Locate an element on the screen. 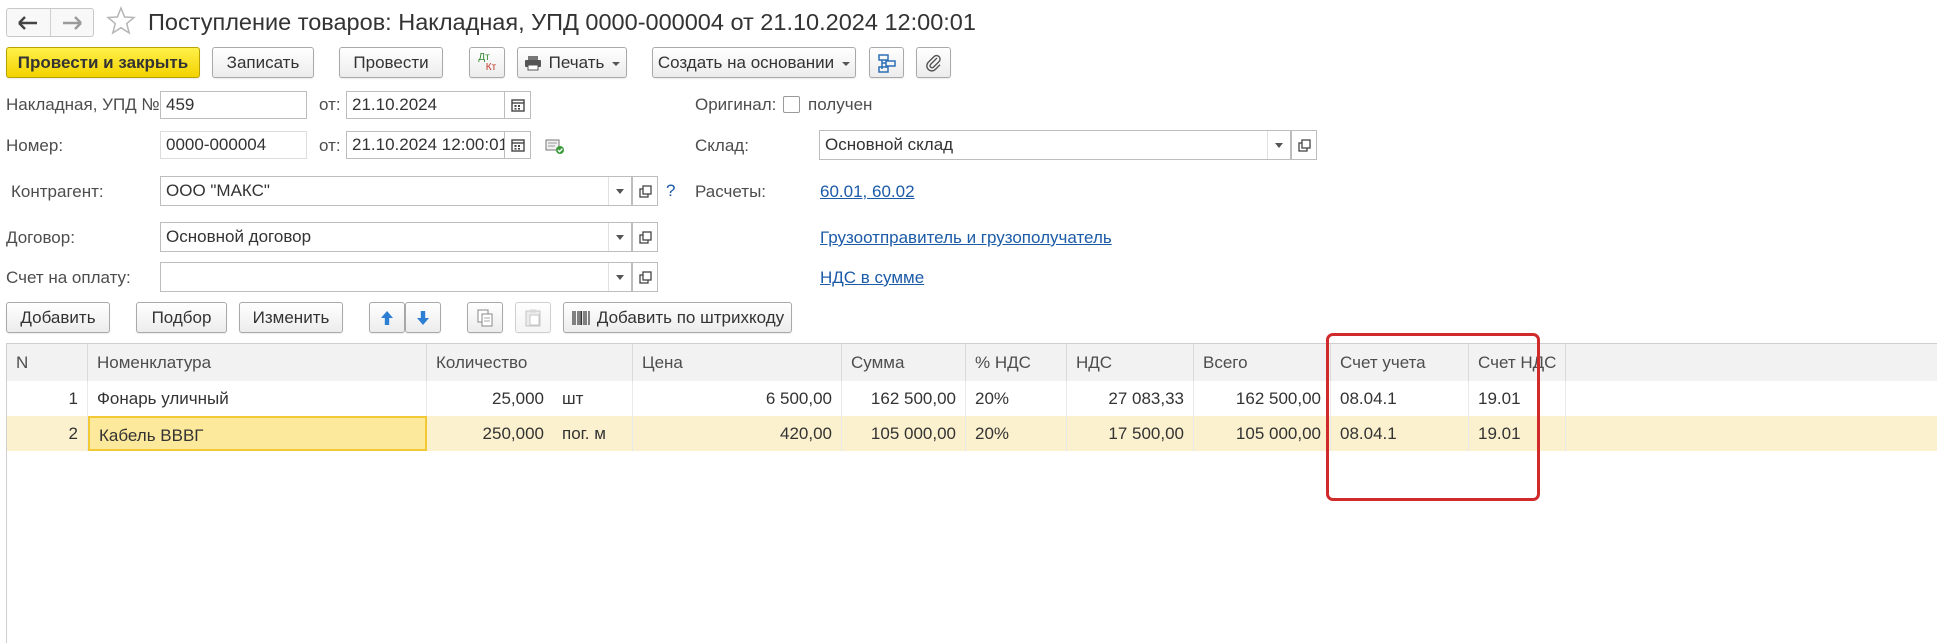 The width and height of the screenshot is (1937, 643). column-header-total: Всего is located at coordinates (1262, 362).